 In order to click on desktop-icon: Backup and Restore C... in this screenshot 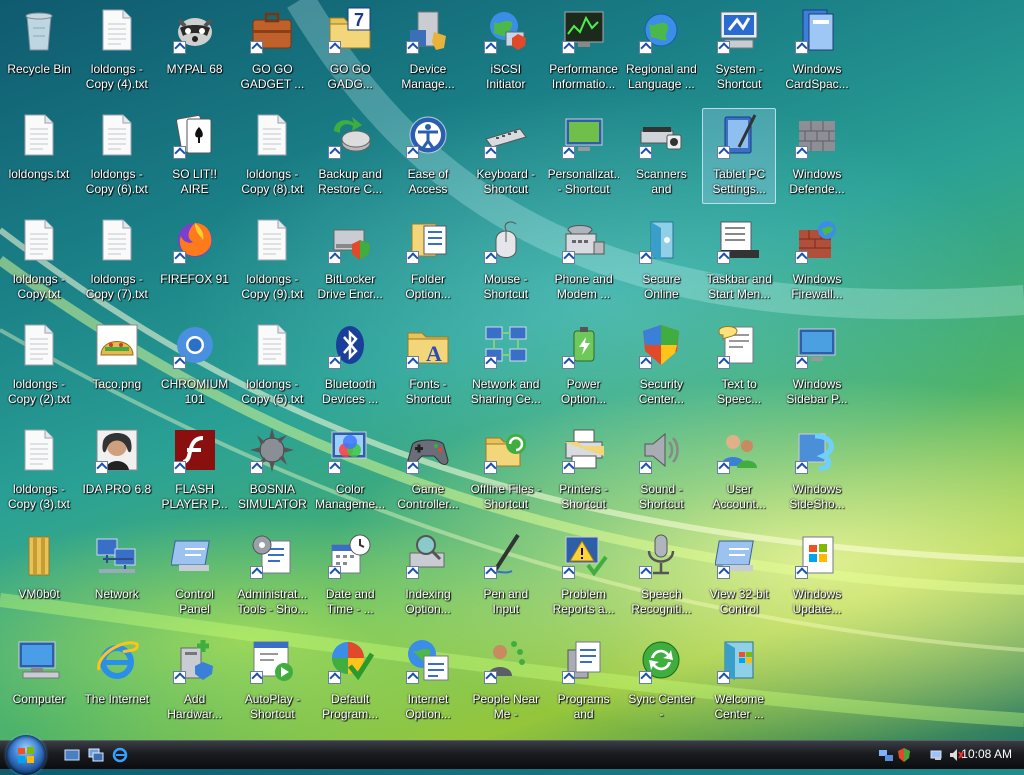, I will do `click(350, 156)`.